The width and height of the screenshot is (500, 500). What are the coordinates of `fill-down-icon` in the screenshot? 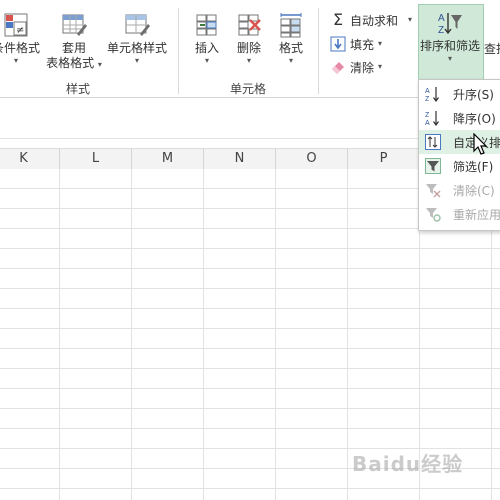 It's located at (338, 44).